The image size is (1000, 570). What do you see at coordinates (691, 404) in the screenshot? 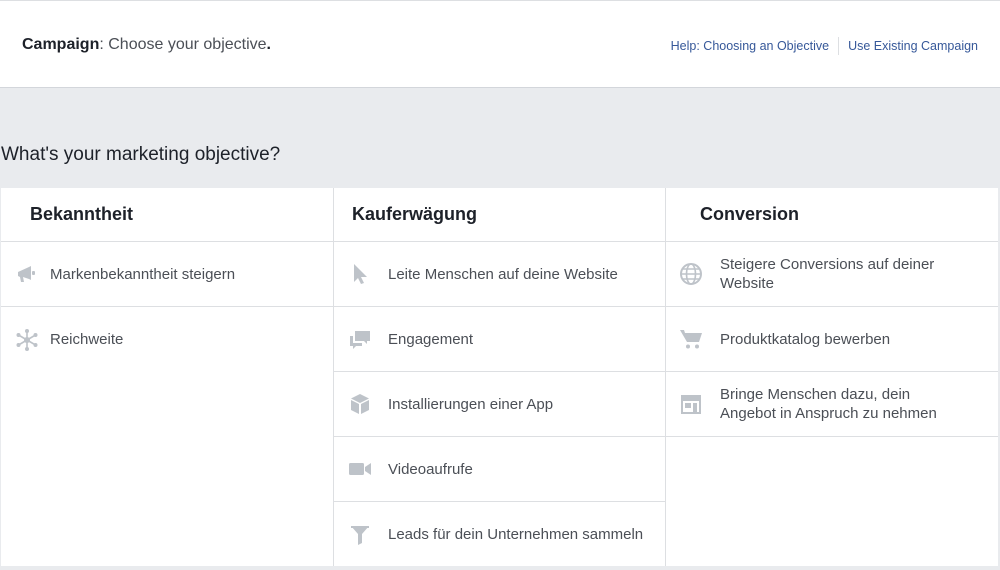
I see `store-icon` at bounding box center [691, 404].